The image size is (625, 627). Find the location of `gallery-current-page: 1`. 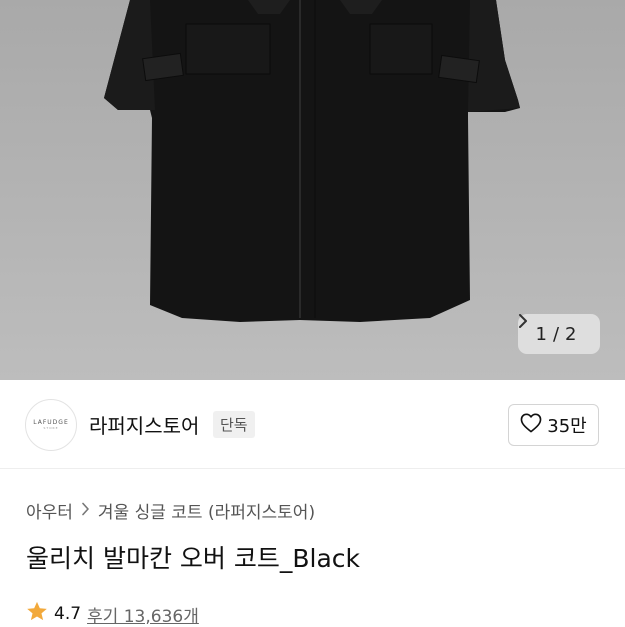

gallery-current-page: 1 is located at coordinates (541, 334).